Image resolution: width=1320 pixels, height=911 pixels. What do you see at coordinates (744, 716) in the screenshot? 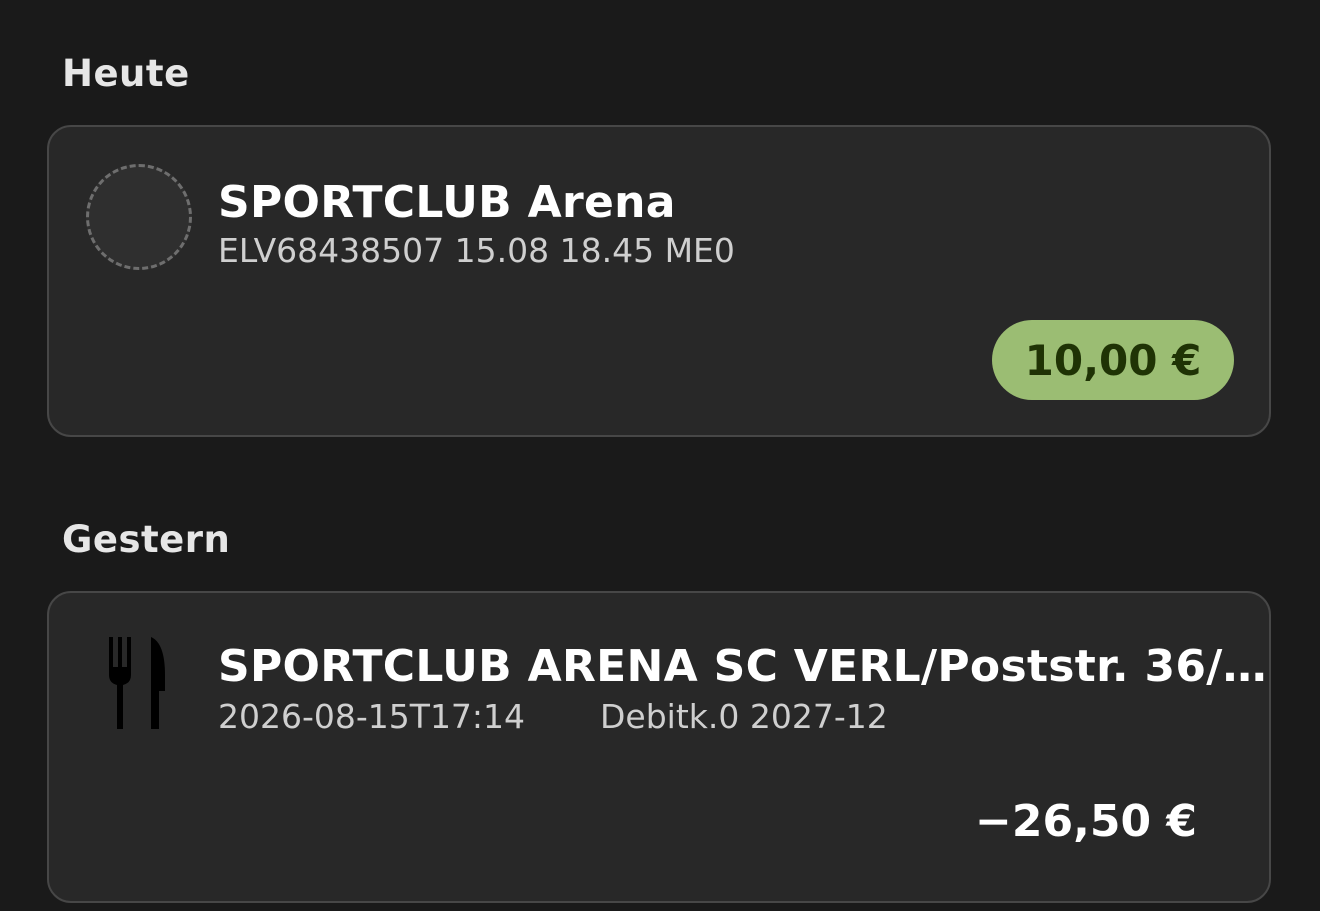
I see `transaction-reference: Debitk.0 2027-12` at bounding box center [744, 716].